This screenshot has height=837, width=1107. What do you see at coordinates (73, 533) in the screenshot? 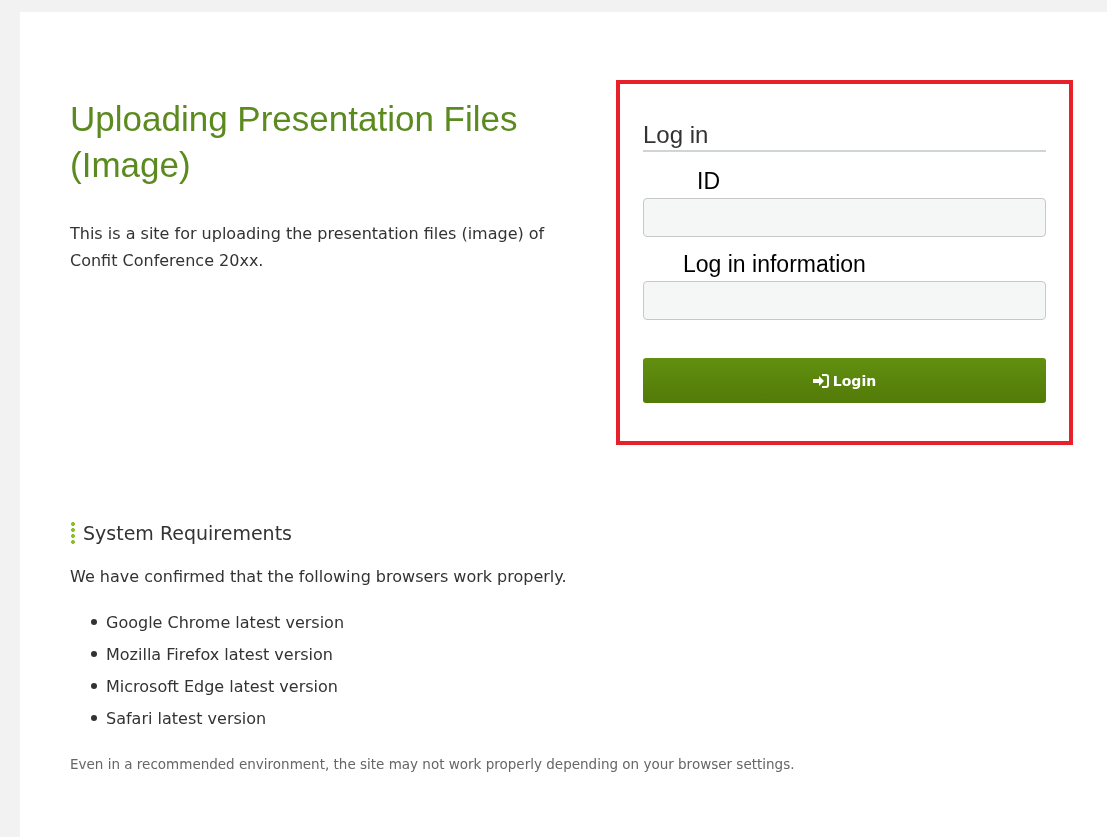
I see `dotted-bar-icon` at bounding box center [73, 533].